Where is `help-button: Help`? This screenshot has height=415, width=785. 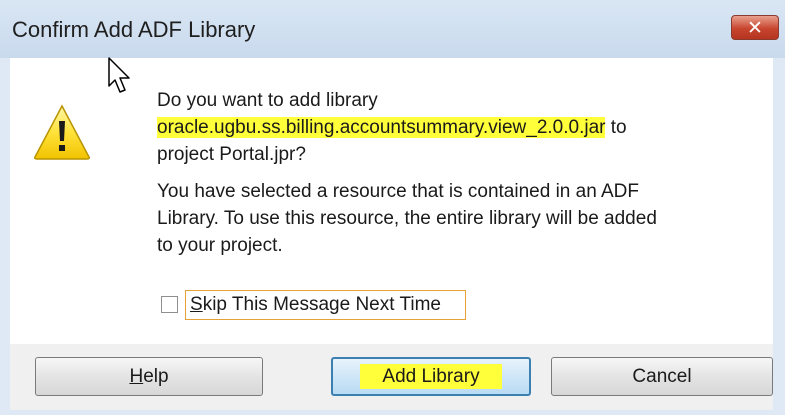
help-button: Help is located at coordinates (149, 376).